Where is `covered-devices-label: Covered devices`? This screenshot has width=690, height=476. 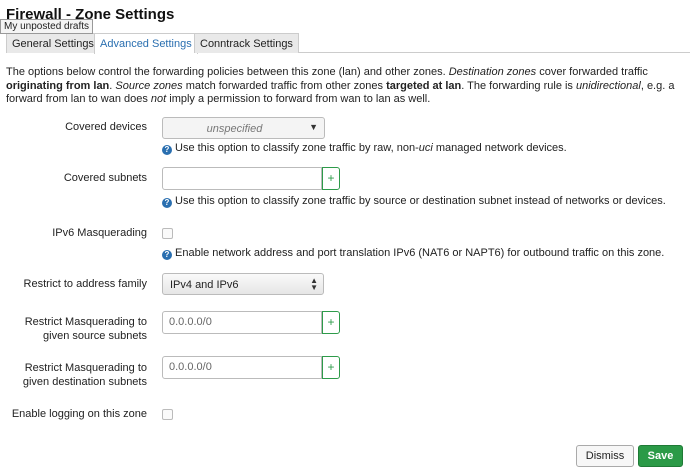
covered-devices-label: Covered devices is located at coordinates (106, 127).